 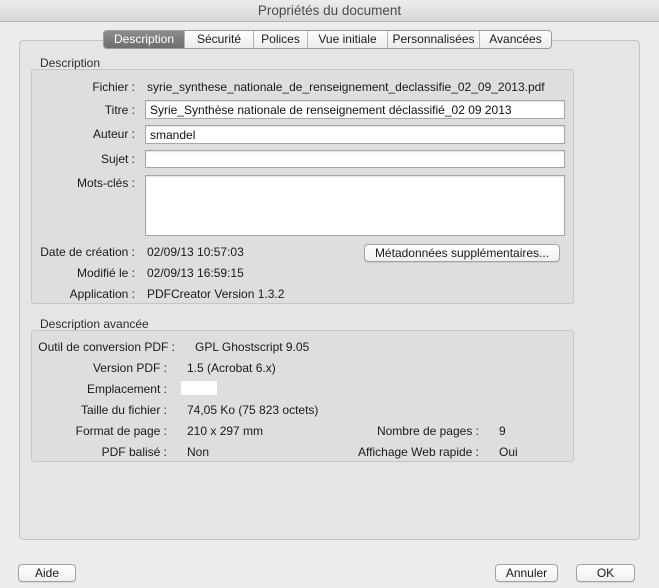 I want to click on keywords-label: Mots-clés :, so click(x=105, y=183).